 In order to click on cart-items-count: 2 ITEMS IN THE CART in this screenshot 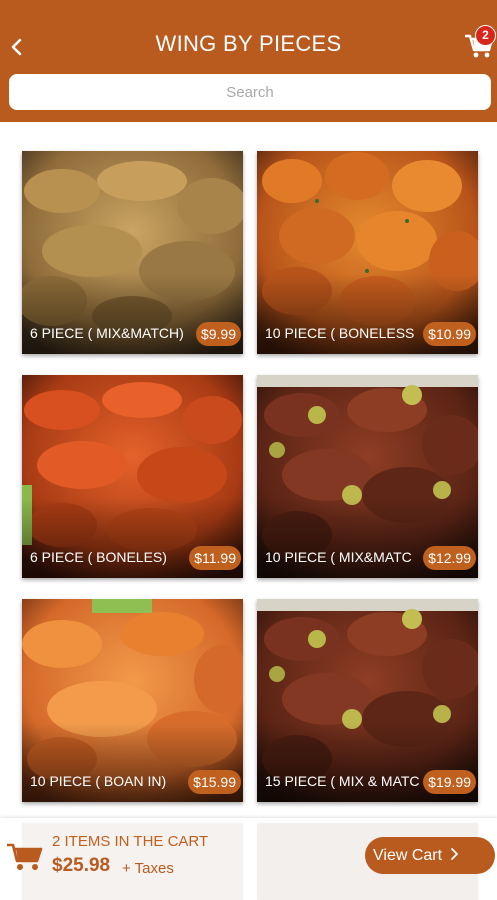, I will do `click(130, 841)`.